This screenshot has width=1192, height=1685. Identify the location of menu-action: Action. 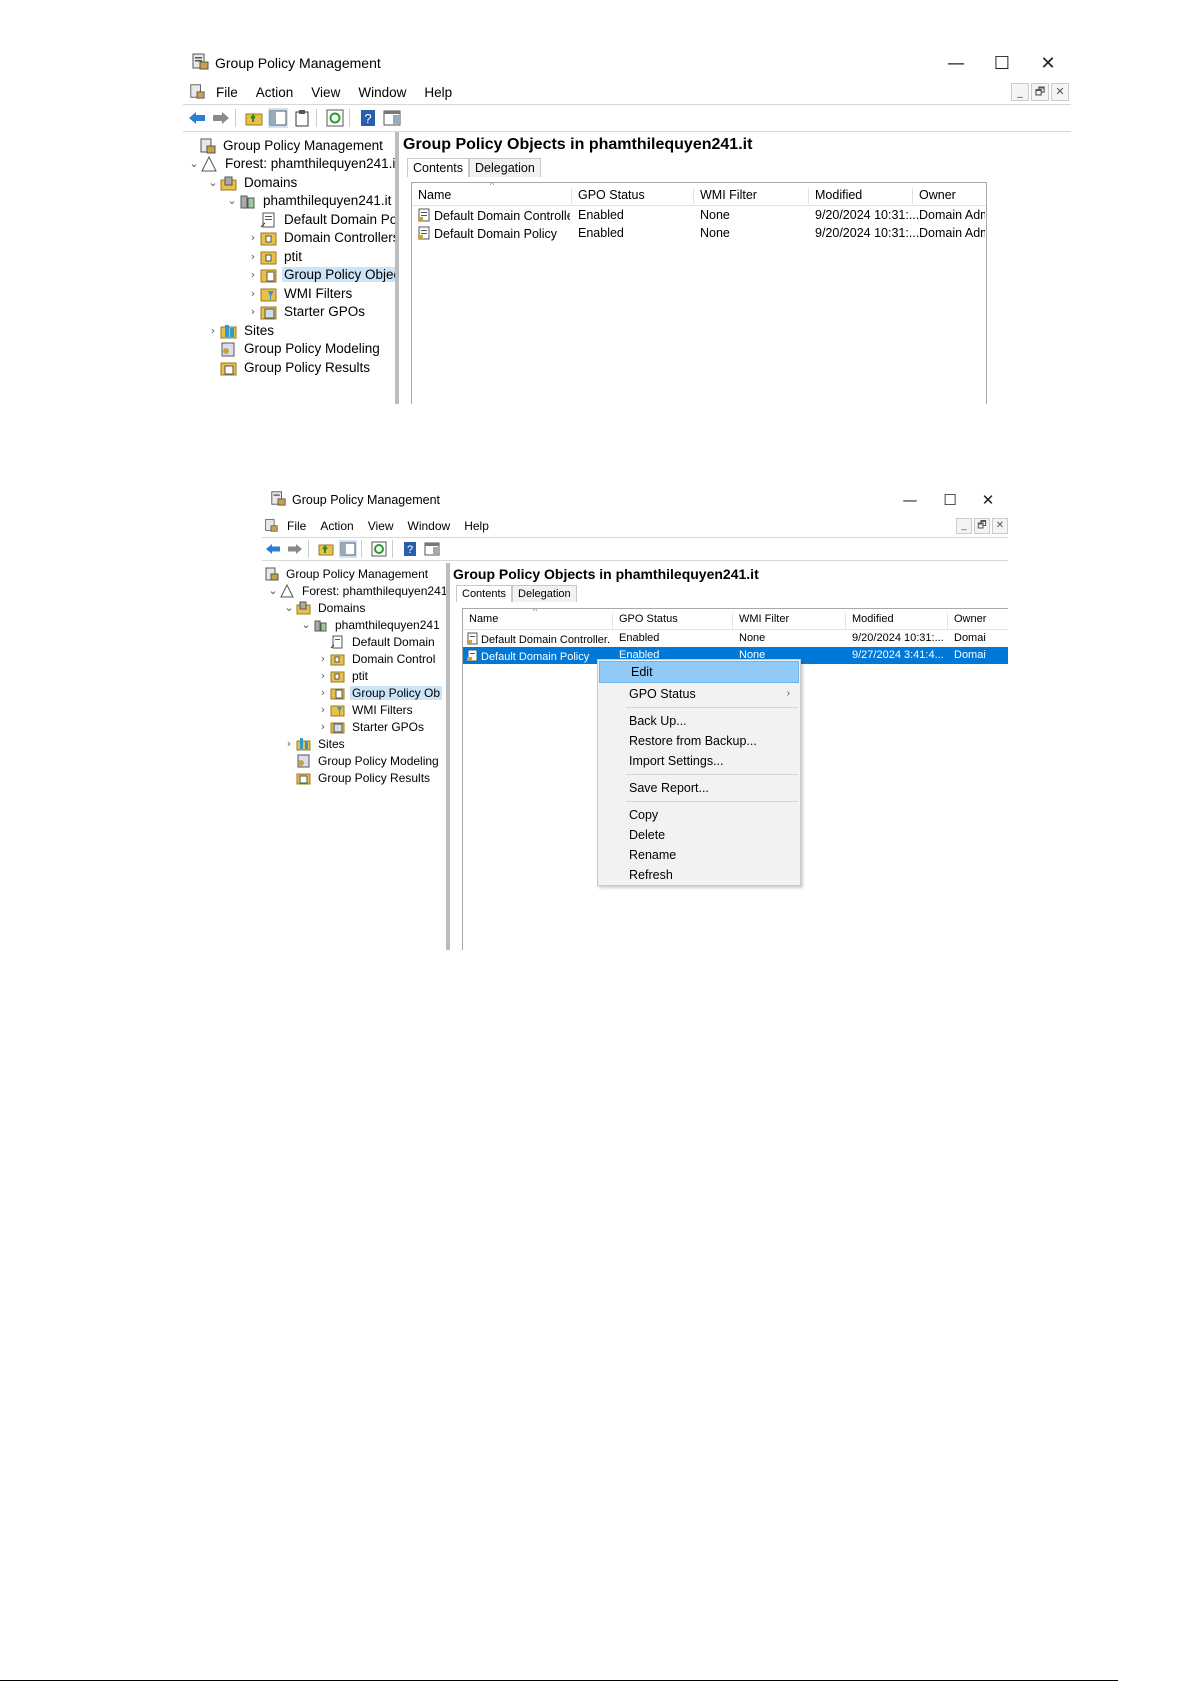
(275, 92).